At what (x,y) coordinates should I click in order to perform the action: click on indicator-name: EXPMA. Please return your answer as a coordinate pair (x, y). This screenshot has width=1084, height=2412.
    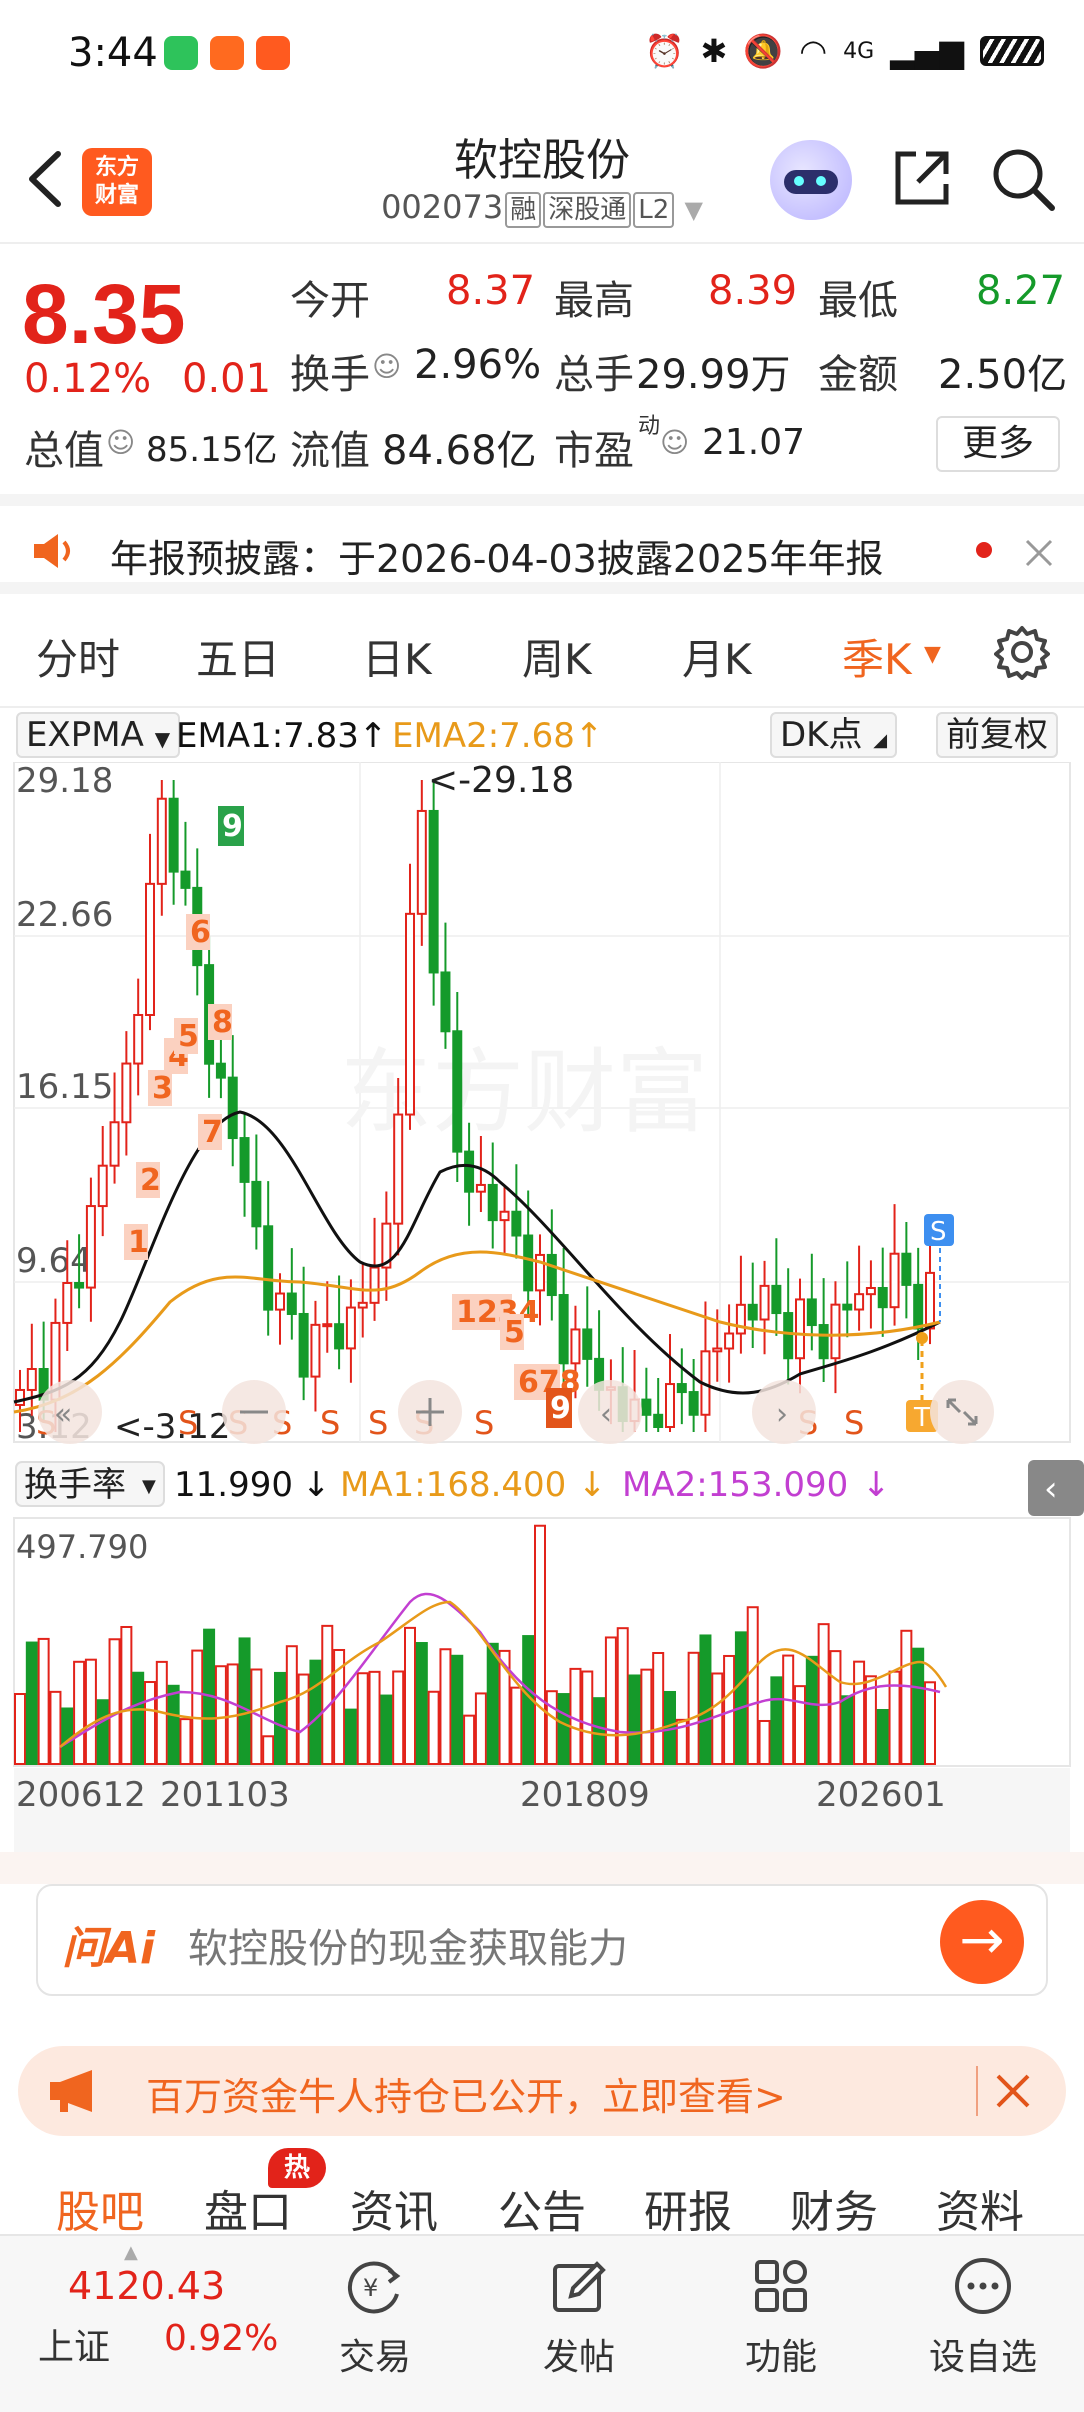
    Looking at the image, I should click on (85, 735).